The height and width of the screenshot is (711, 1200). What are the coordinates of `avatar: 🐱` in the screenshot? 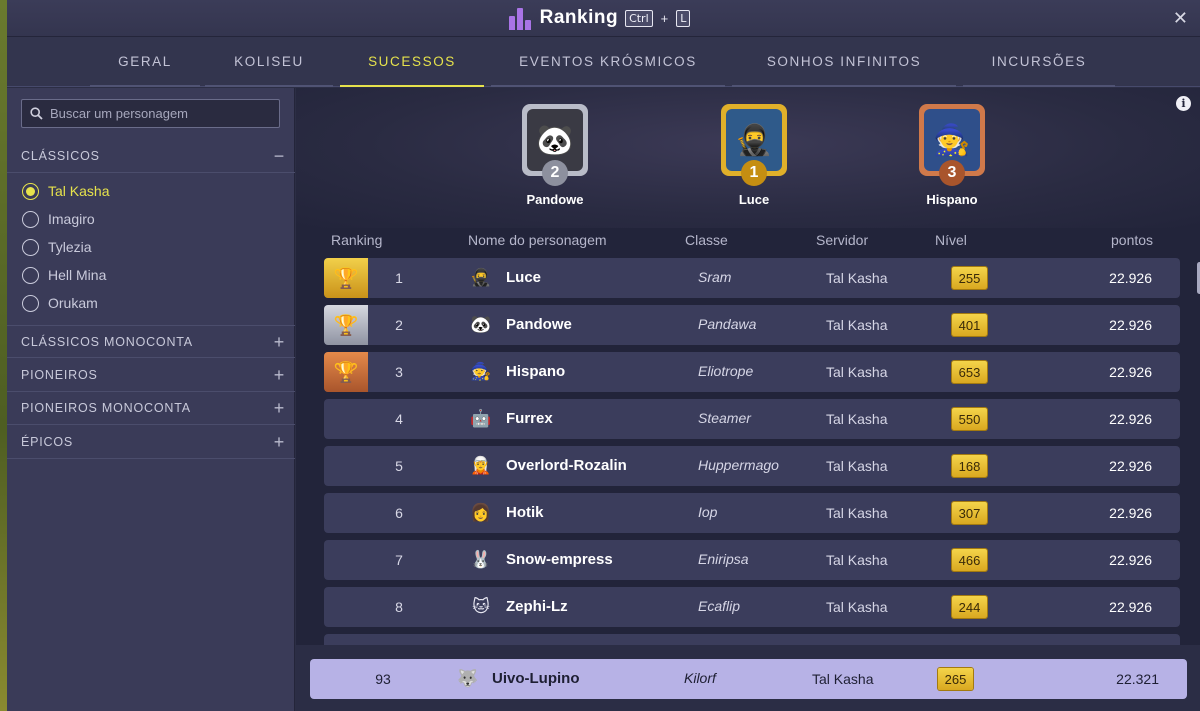 It's located at (481, 606).